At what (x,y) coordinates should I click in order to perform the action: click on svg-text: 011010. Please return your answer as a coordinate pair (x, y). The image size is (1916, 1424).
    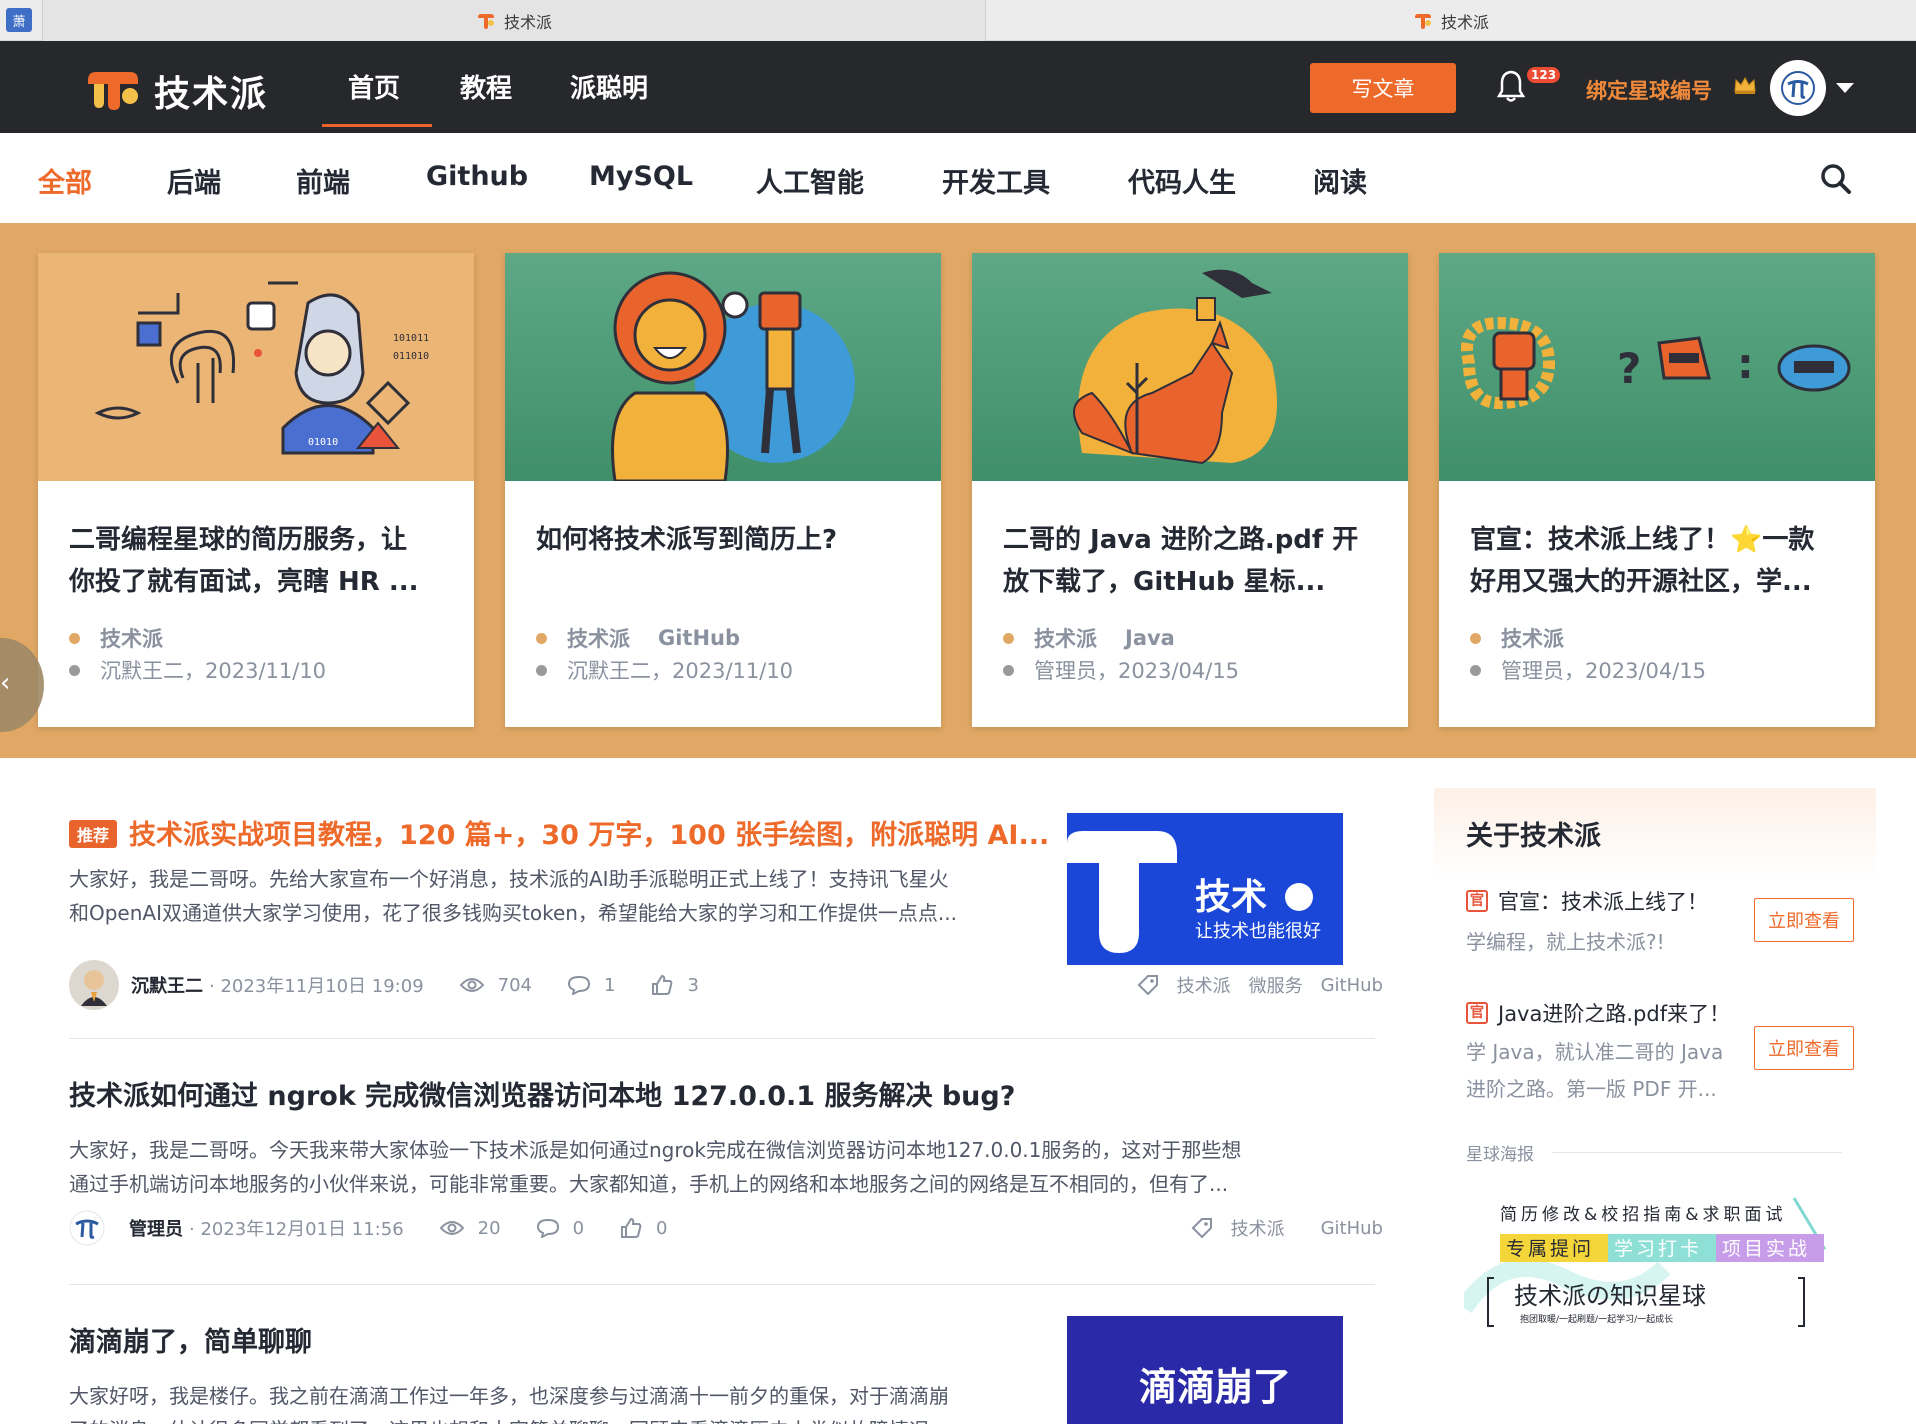
    Looking at the image, I should click on (411, 356).